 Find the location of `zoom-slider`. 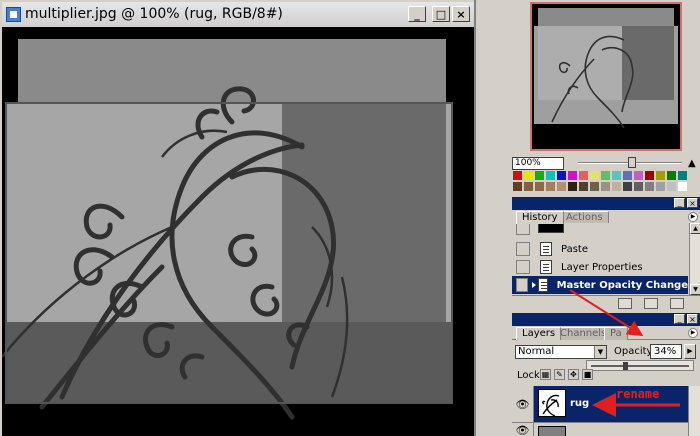

zoom-slider is located at coordinates (630, 163).